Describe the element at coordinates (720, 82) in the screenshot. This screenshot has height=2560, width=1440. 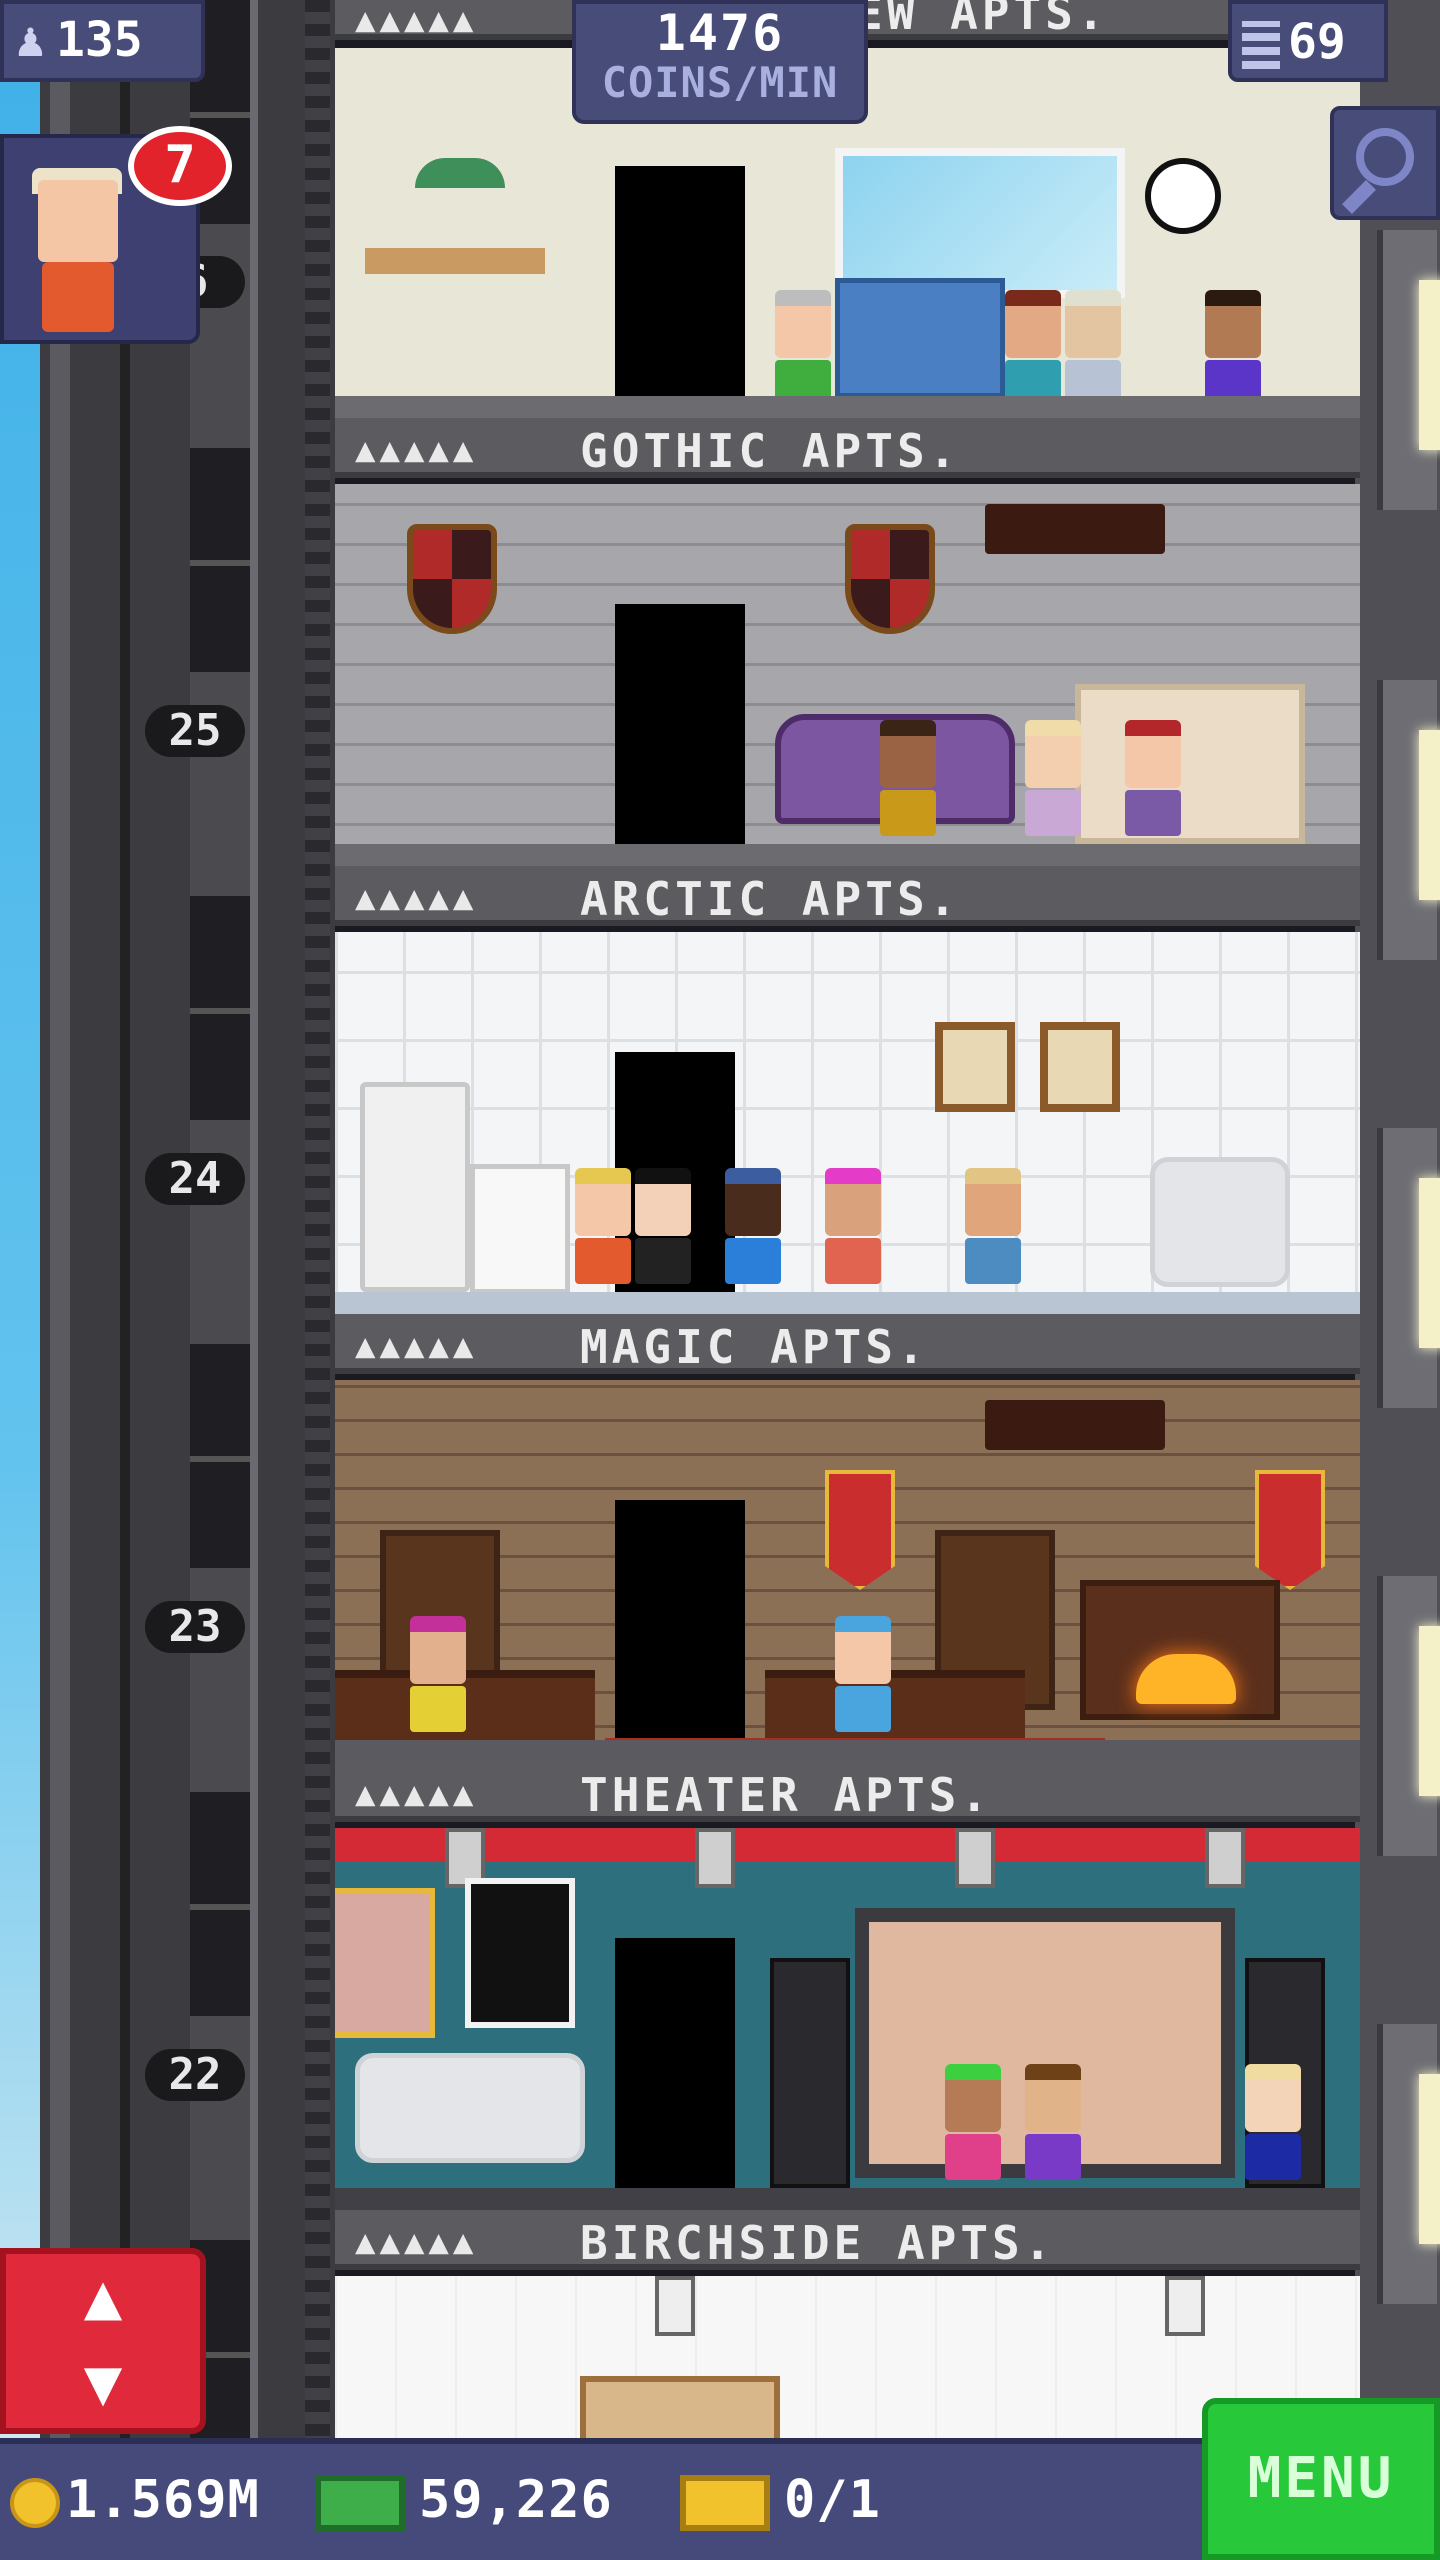
I see `coins-per-min-label: COINS/MIN` at that location.